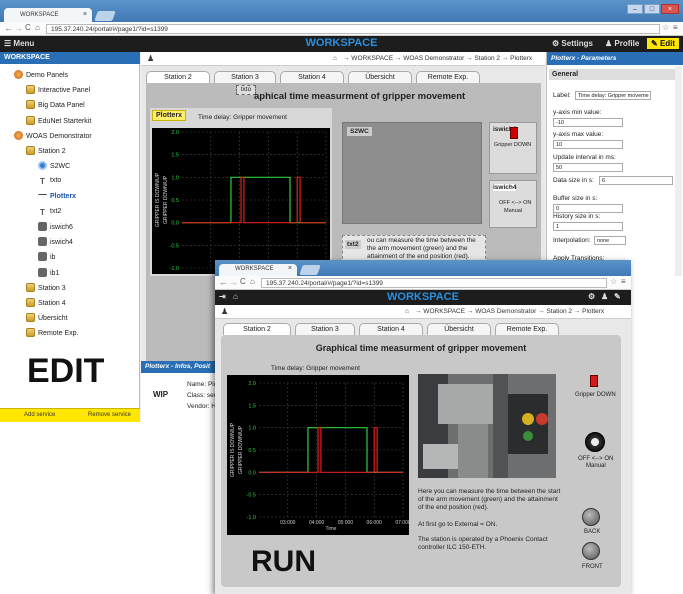 This screenshot has height=594, width=683. What do you see at coordinates (652, 9) in the screenshot?
I see `maximize-icon: □` at bounding box center [652, 9].